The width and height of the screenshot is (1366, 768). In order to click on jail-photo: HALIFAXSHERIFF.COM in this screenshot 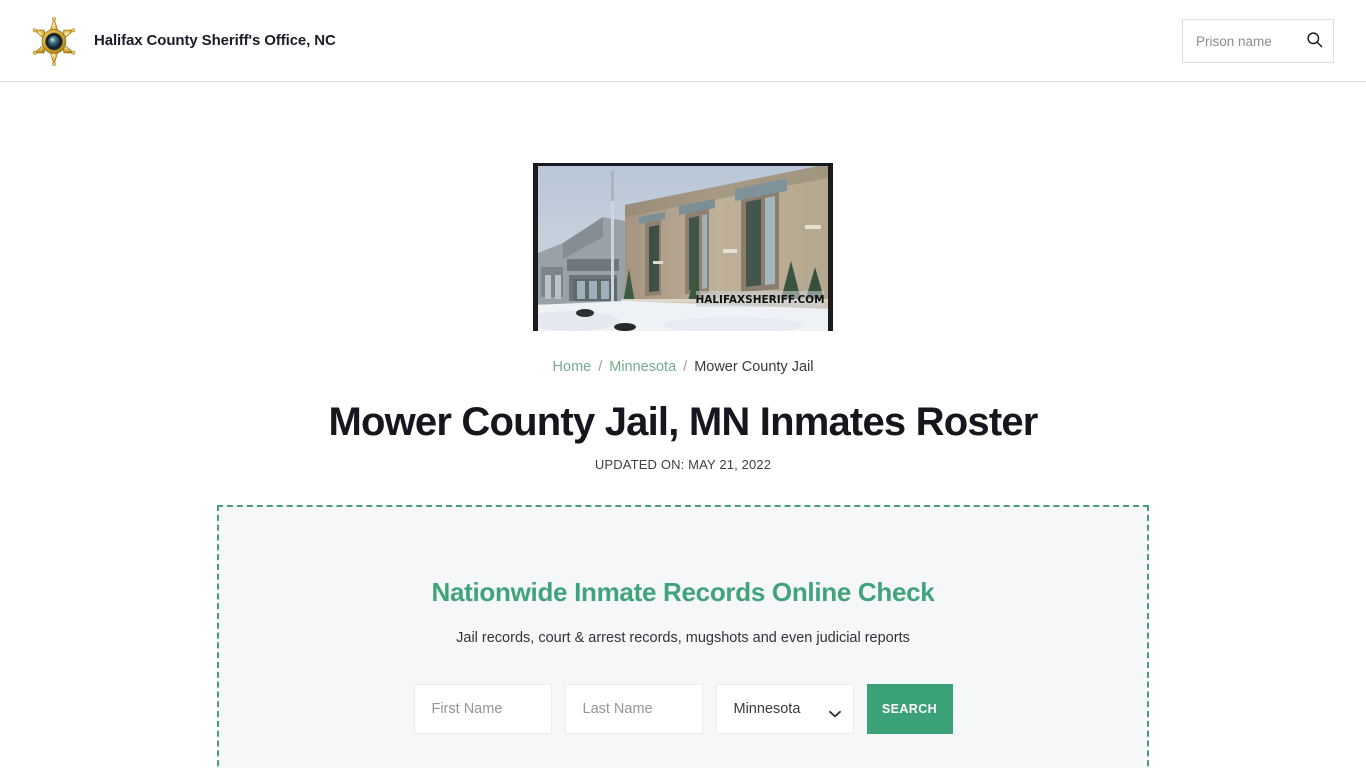, I will do `click(683, 247)`.